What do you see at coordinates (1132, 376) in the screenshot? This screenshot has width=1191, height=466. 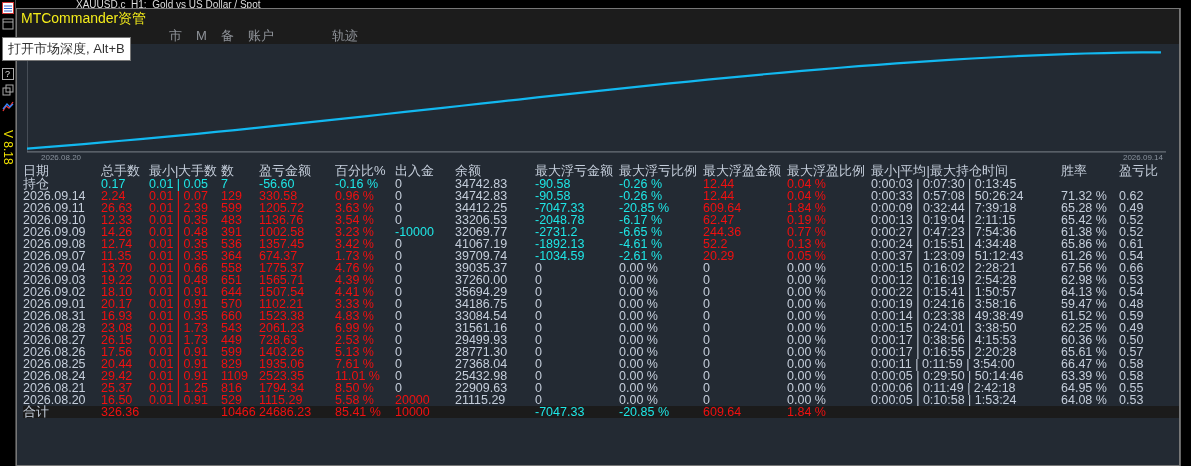 I see `table-cell-text: 0.58` at bounding box center [1132, 376].